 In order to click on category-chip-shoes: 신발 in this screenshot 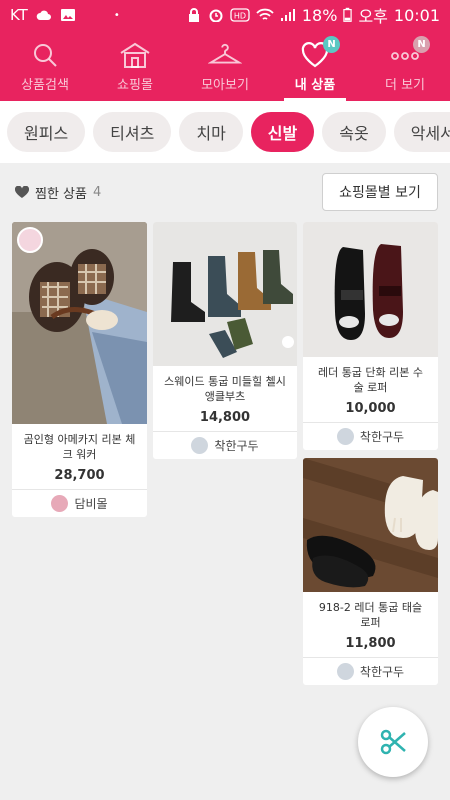, I will do `click(282, 132)`.